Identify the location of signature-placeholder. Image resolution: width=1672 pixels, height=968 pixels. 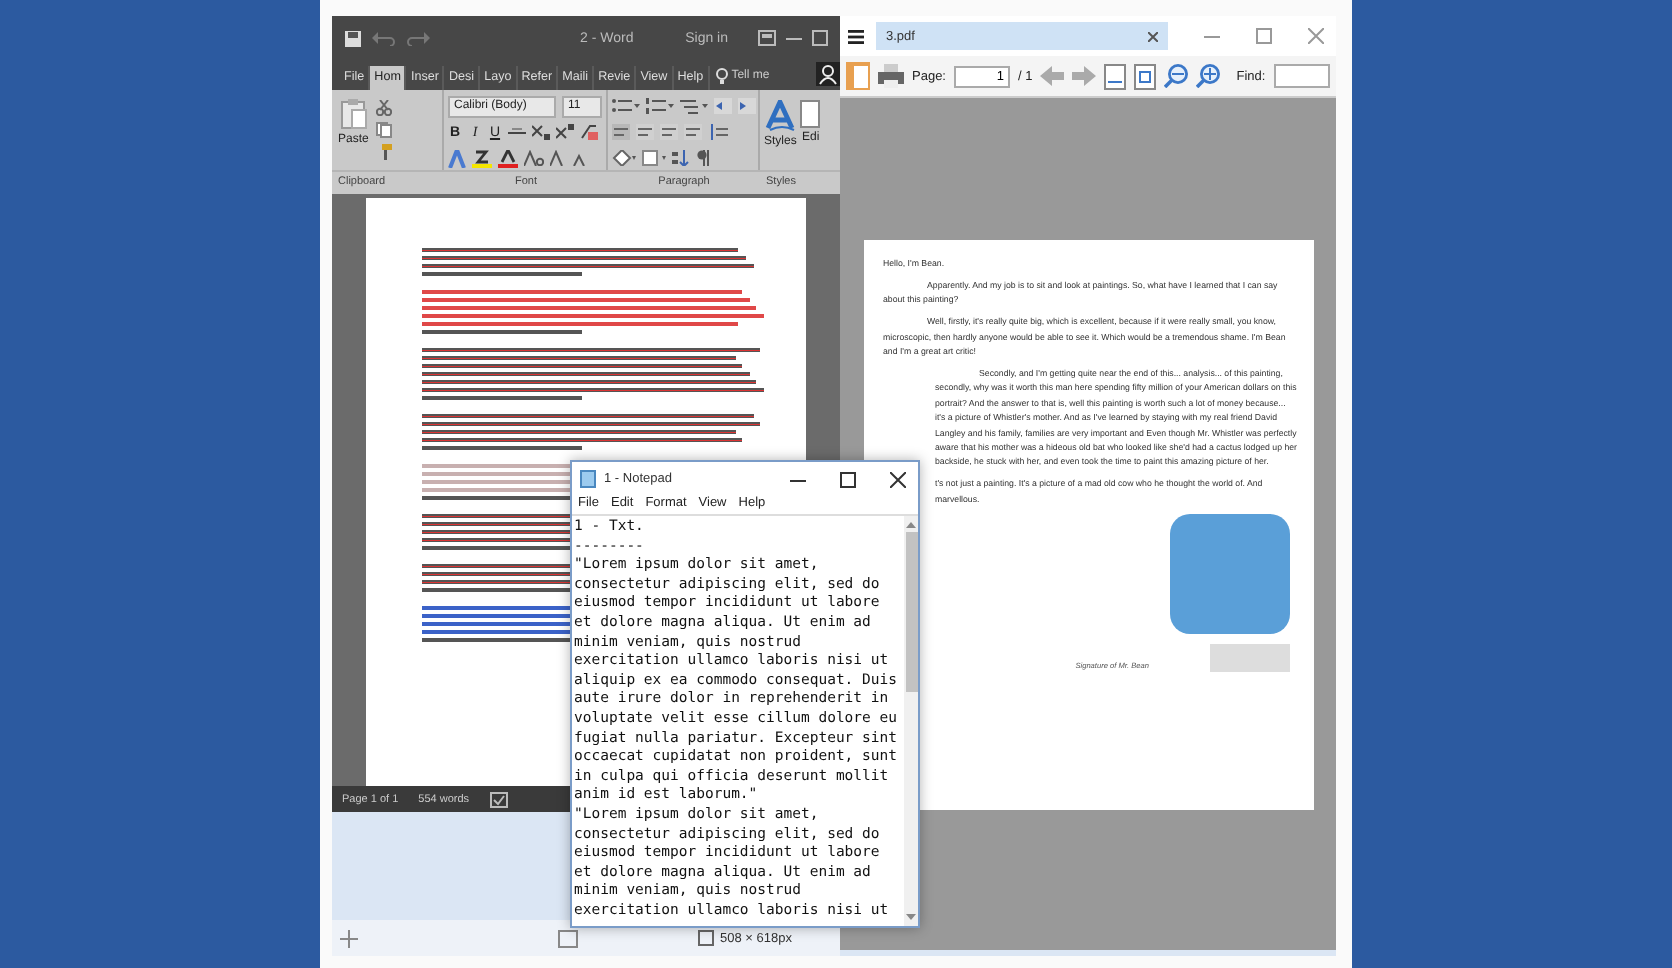
(1249, 657).